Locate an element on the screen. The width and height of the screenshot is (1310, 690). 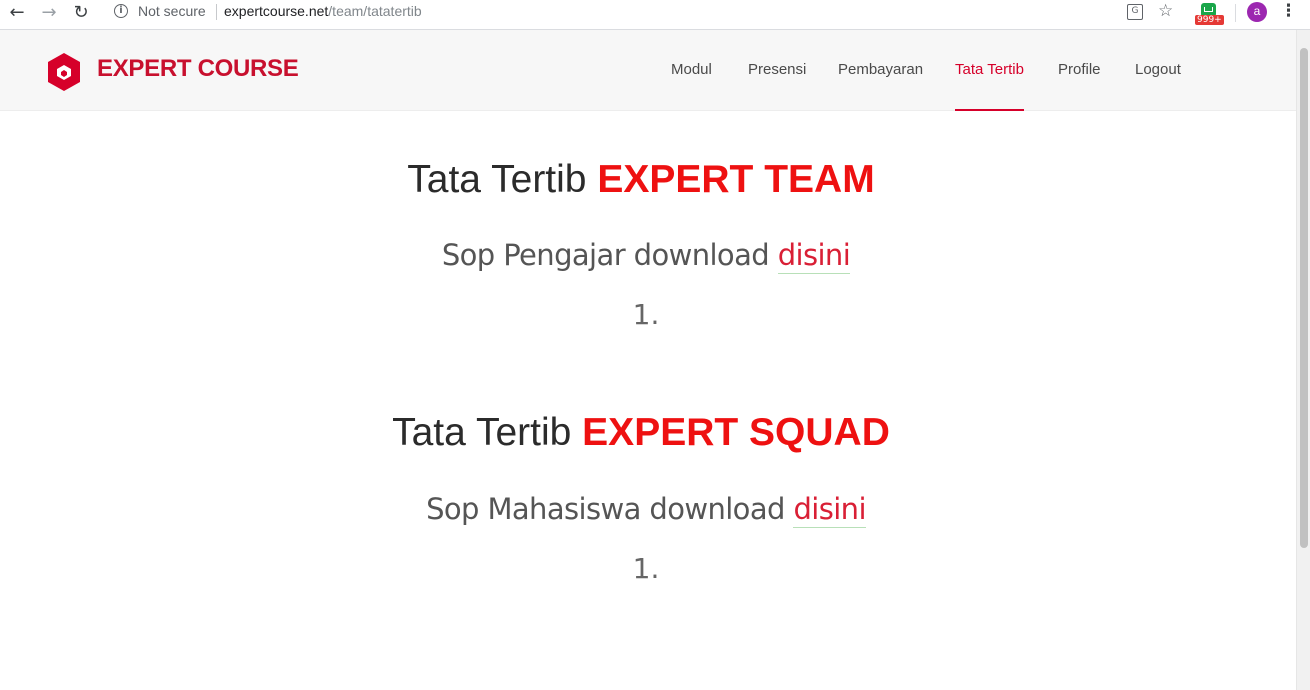
info-icon: i is located at coordinates (121, 11).